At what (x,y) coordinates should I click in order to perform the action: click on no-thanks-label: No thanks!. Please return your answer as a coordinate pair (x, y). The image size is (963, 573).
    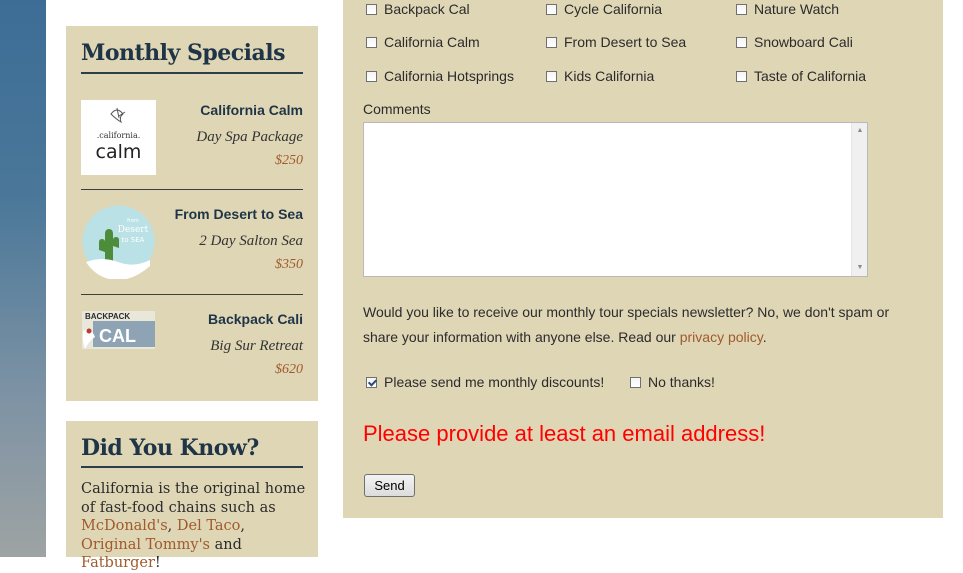
    Looking at the image, I should click on (681, 382).